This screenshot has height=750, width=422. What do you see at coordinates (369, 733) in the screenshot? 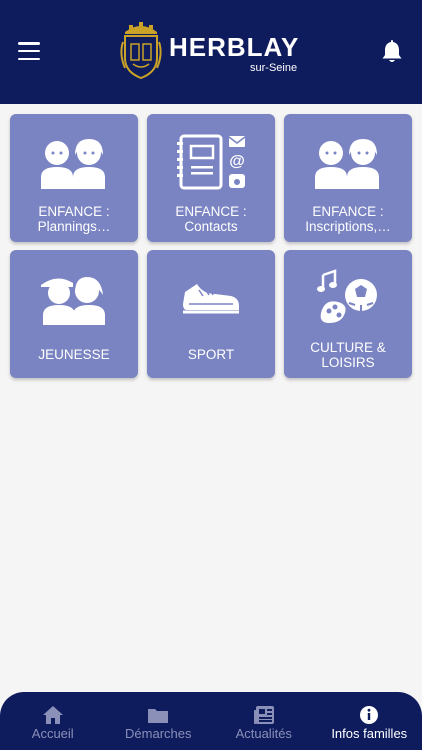
I see `tab-label: Infos familles` at bounding box center [369, 733].